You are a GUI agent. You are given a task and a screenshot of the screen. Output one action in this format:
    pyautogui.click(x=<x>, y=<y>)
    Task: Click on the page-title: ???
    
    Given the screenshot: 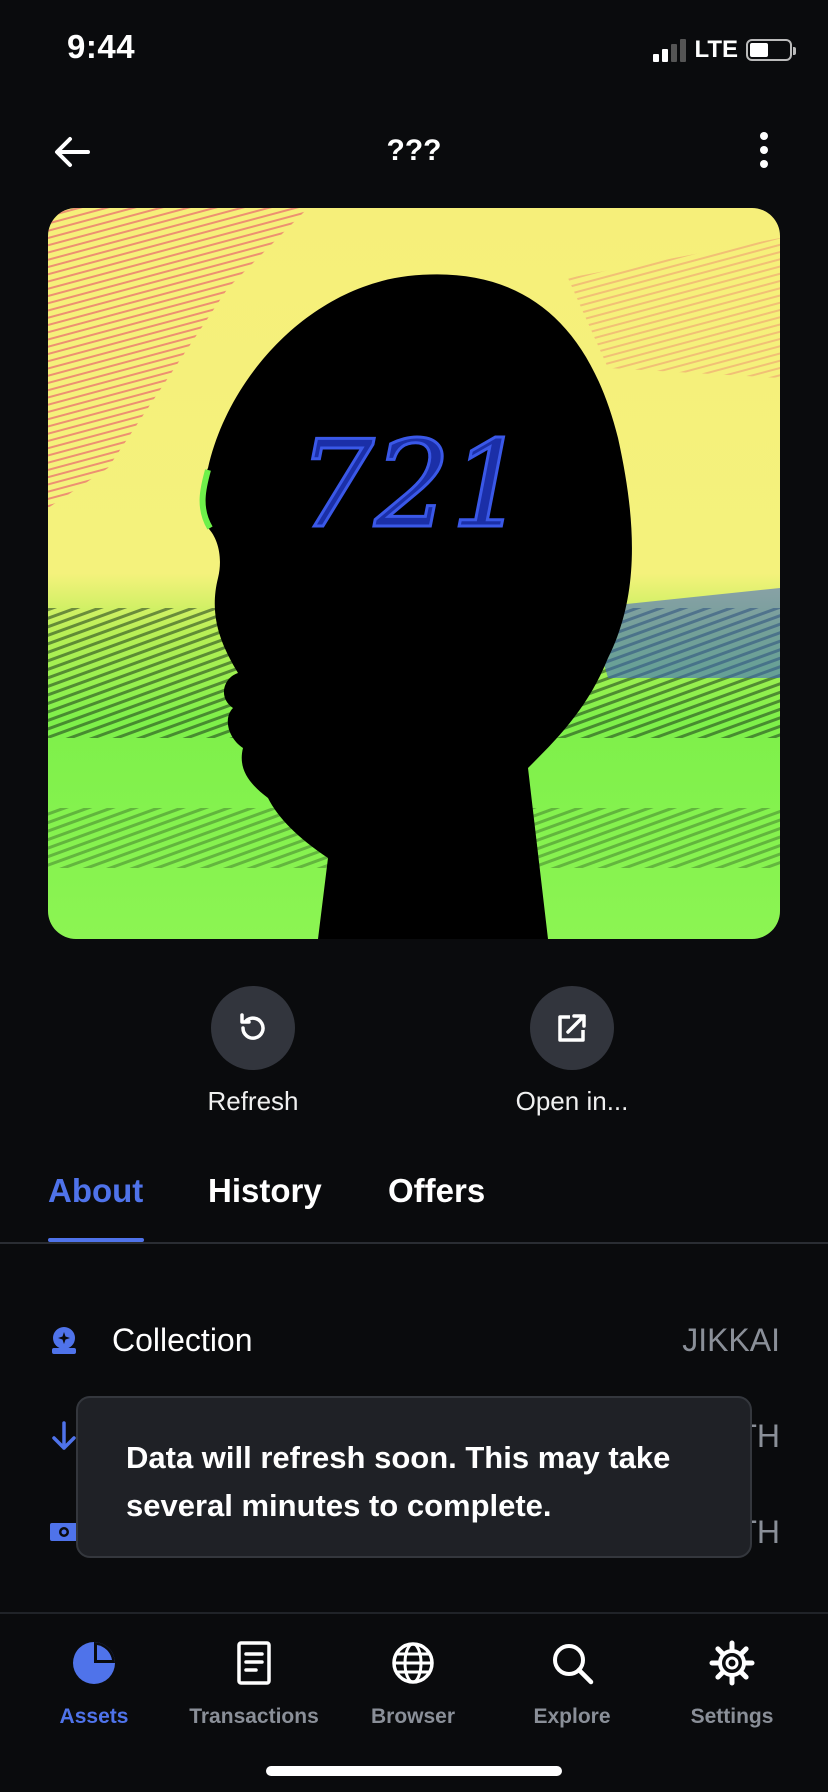 What is the action you would take?
    pyautogui.click(x=414, y=150)
    